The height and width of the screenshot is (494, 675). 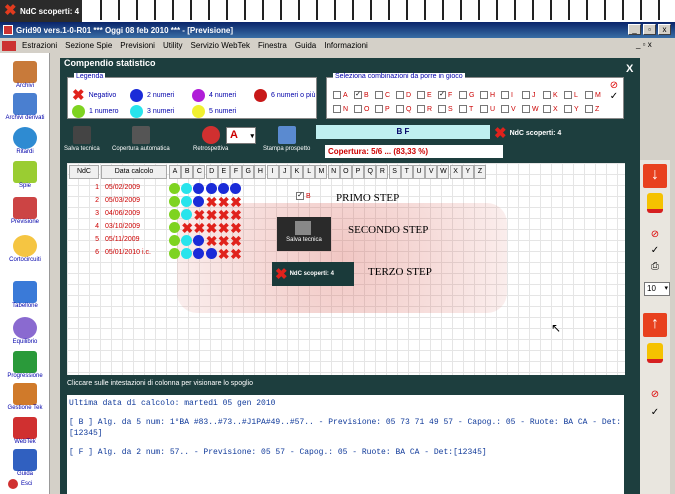 What do you see at coordinates (529, 95) in the screenshot?
I see `combo-checkbox-j: J` at bounding box center [529, 95].